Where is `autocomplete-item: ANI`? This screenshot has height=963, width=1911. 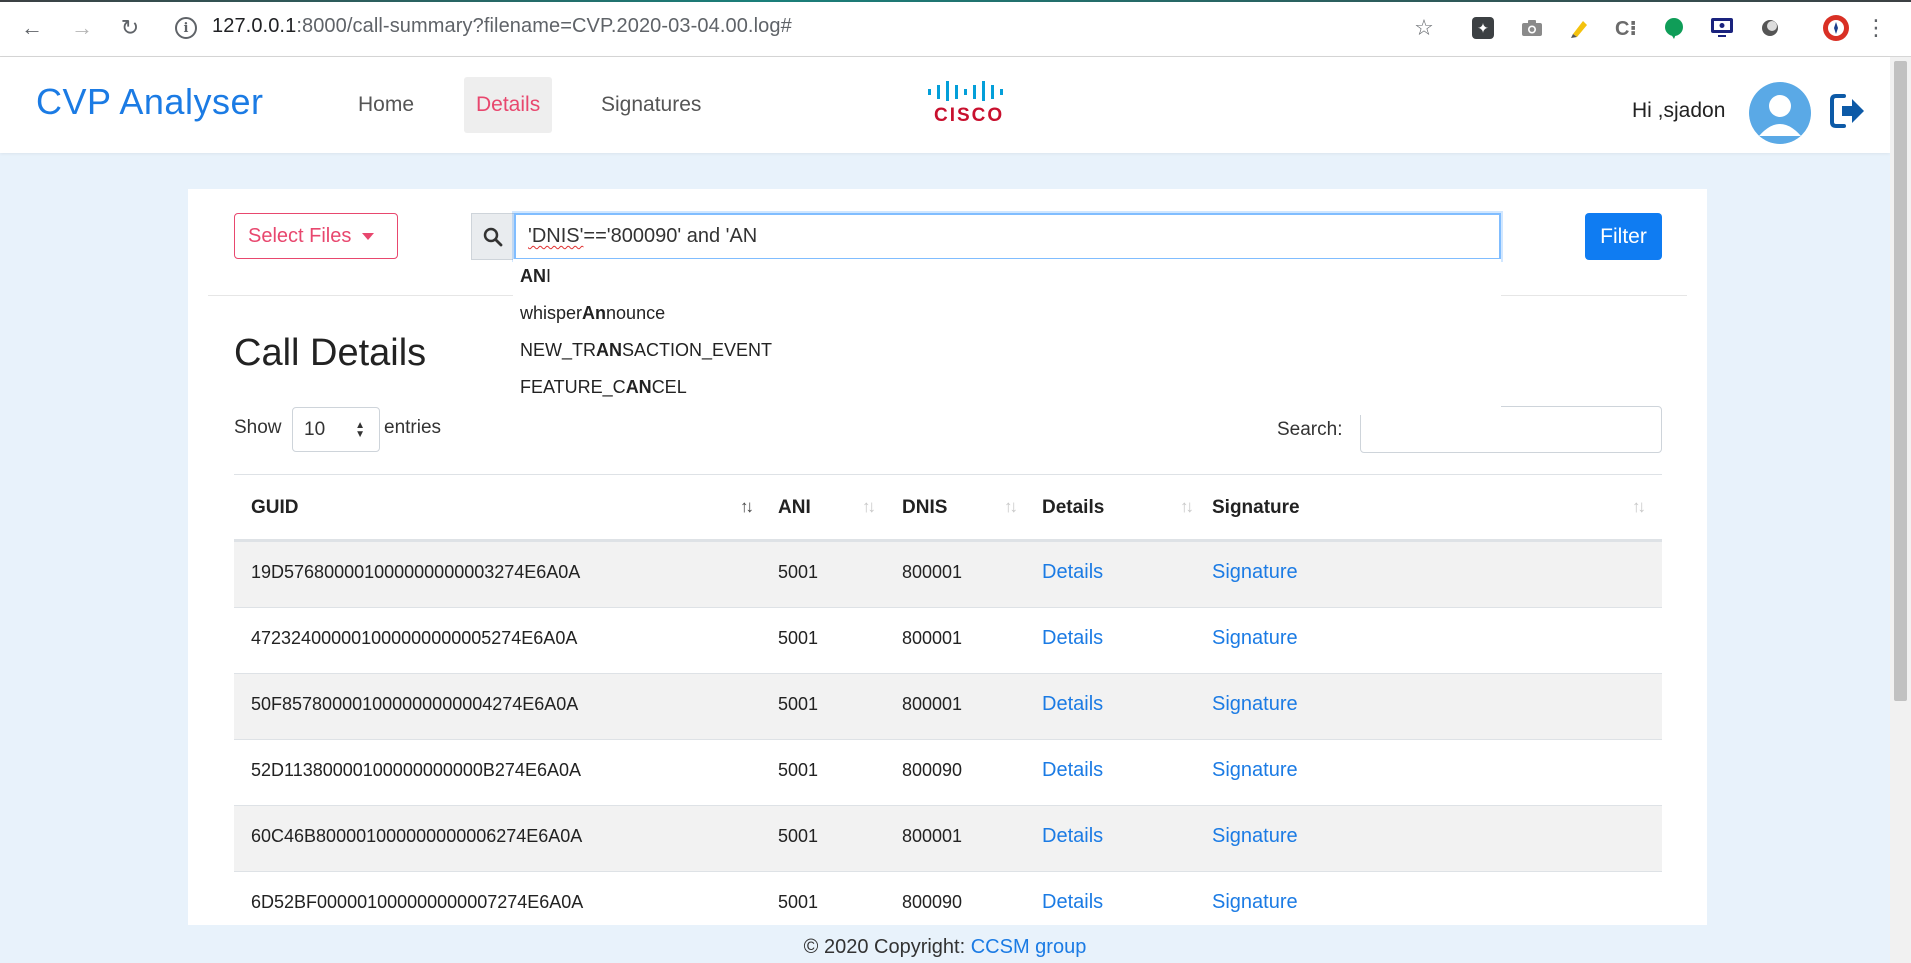 autocomplete-item: ANI is located at coordinates (535, 276).